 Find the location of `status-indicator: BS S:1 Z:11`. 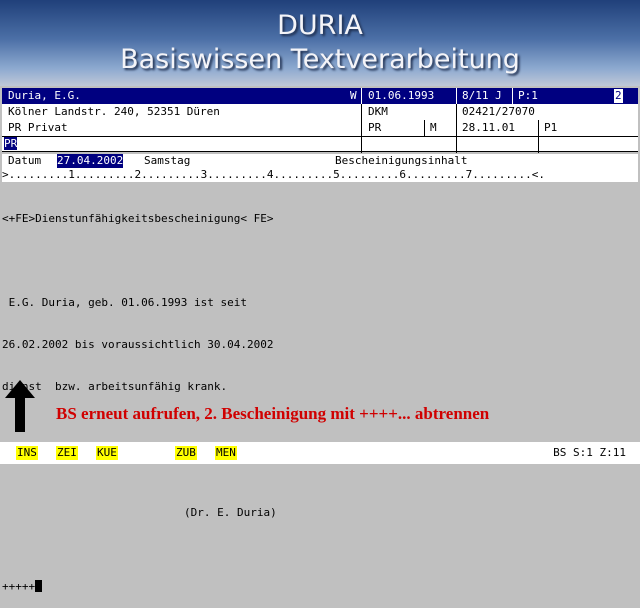

status-indicator: BS S:1 Z:11 is located at coordinates (589, 452).